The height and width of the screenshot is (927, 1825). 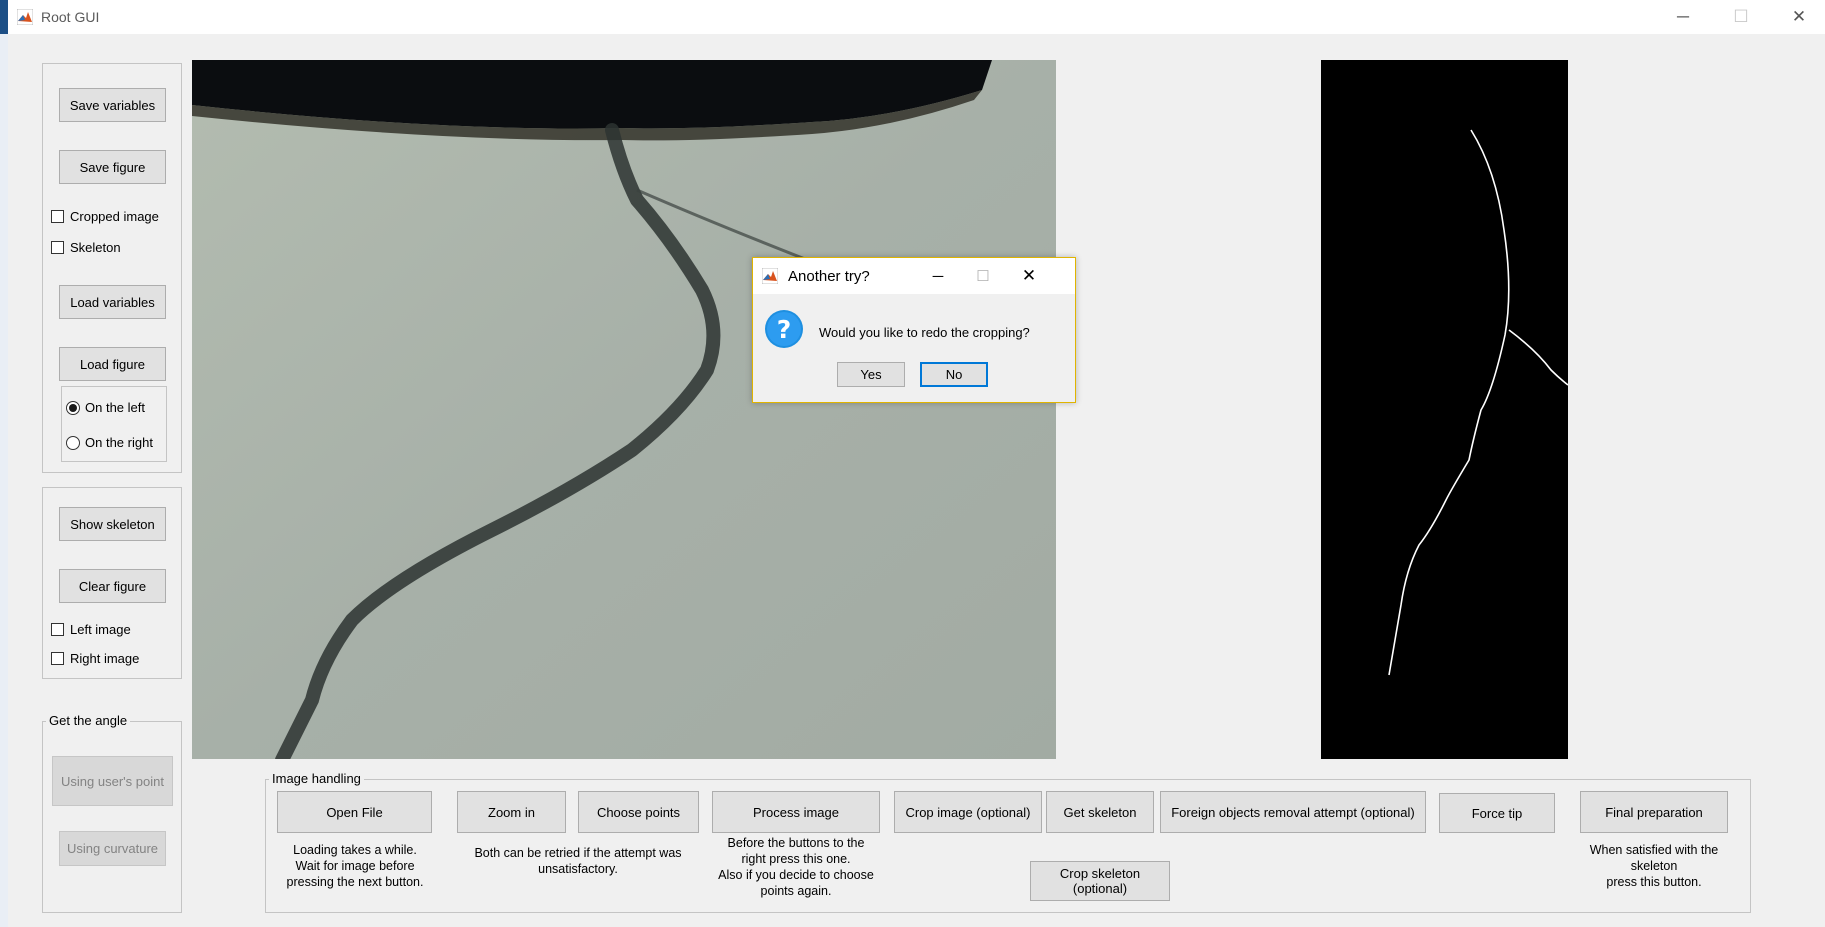 What do you see at coordinates (4, 17) in the screenshot?
I see `desktop-titlebar-fragment` at bounding box center [4, 17].